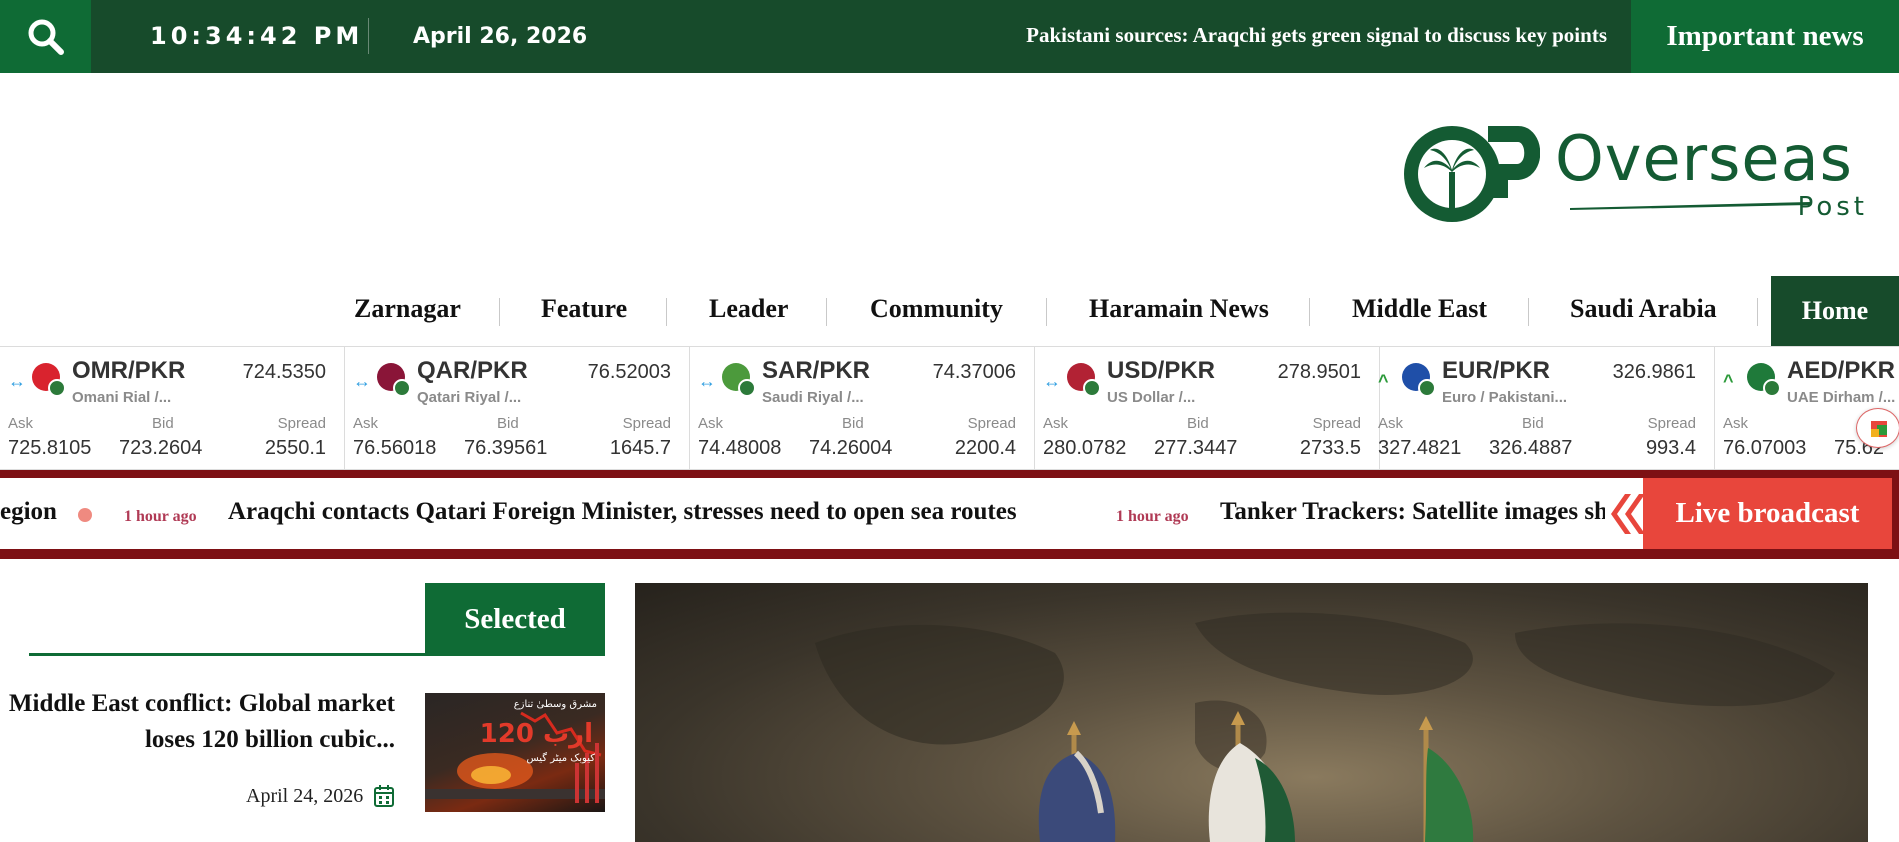  Describe the element at coordinates (816, 370) in the screenshot. I see `fx-pair: SAR/PKR` at that location.